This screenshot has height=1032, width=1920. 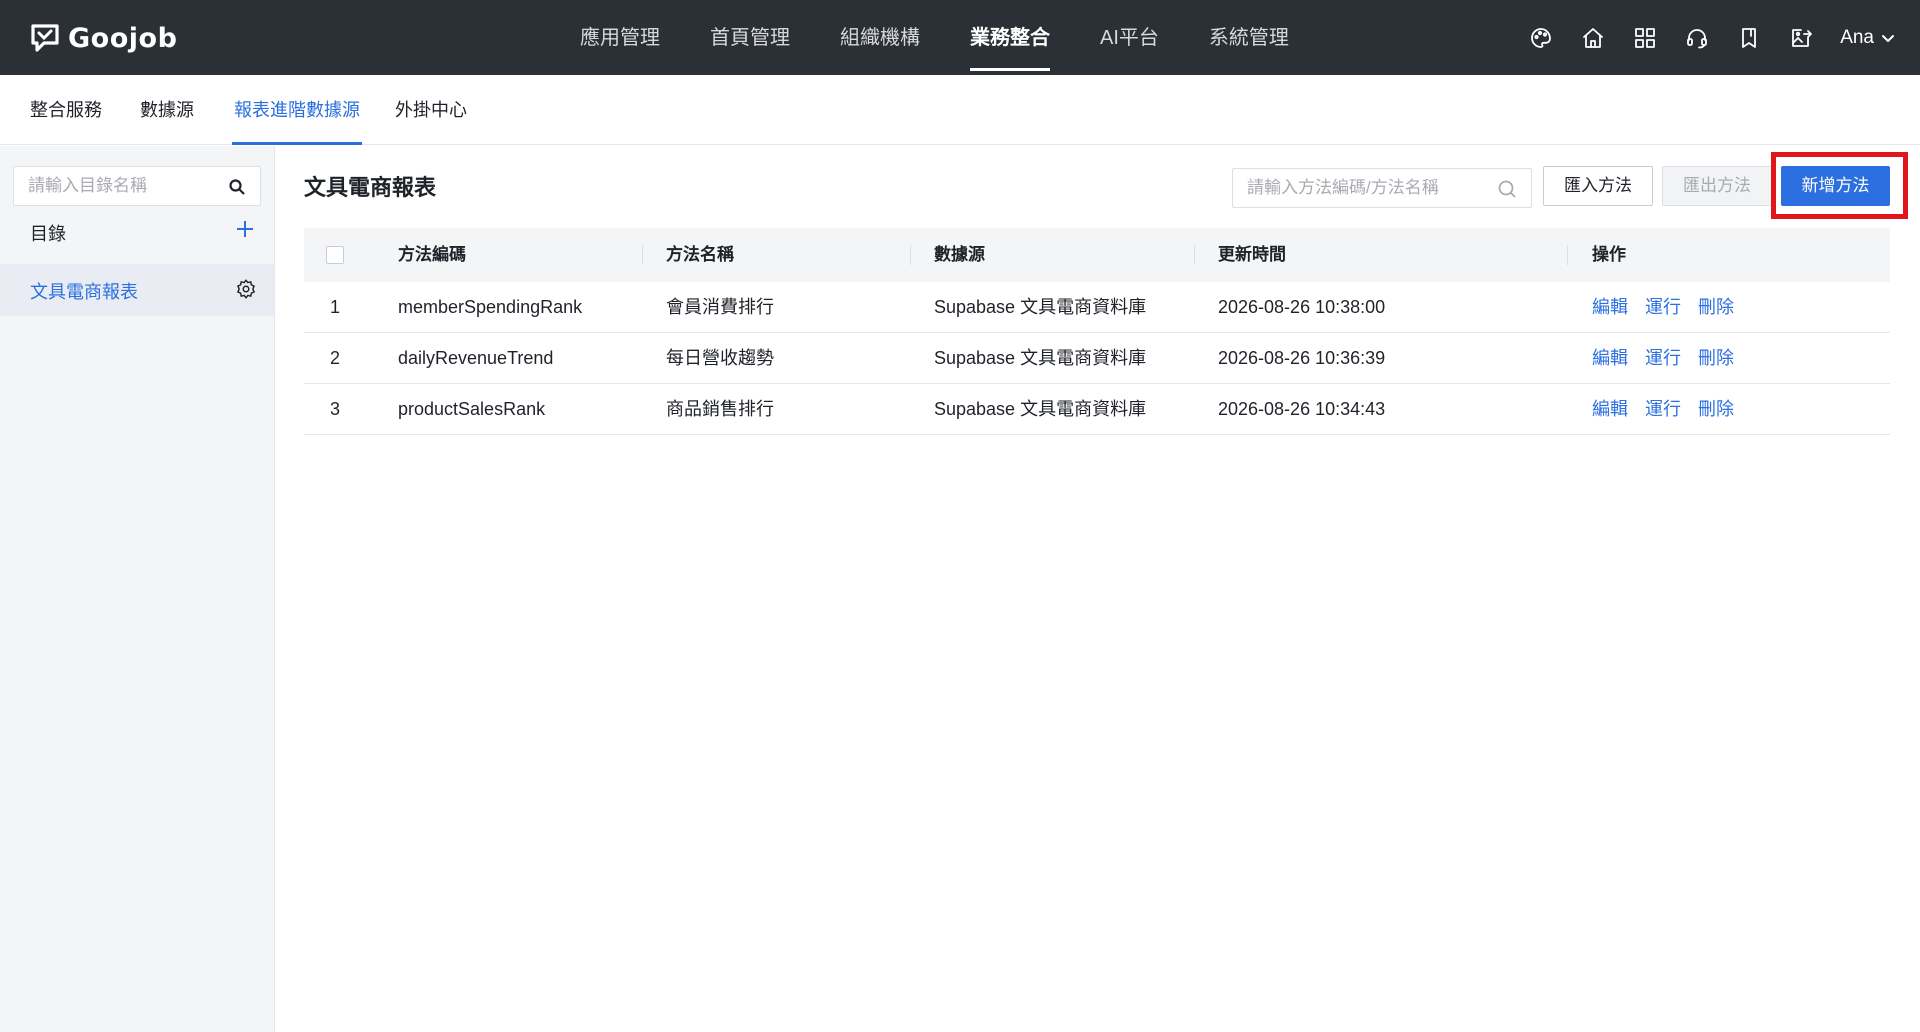 What do you see at coordinates (167, 110) in the screenshot?
I see `tab-data-sources: 數據源` at bounding box center [167, 110].